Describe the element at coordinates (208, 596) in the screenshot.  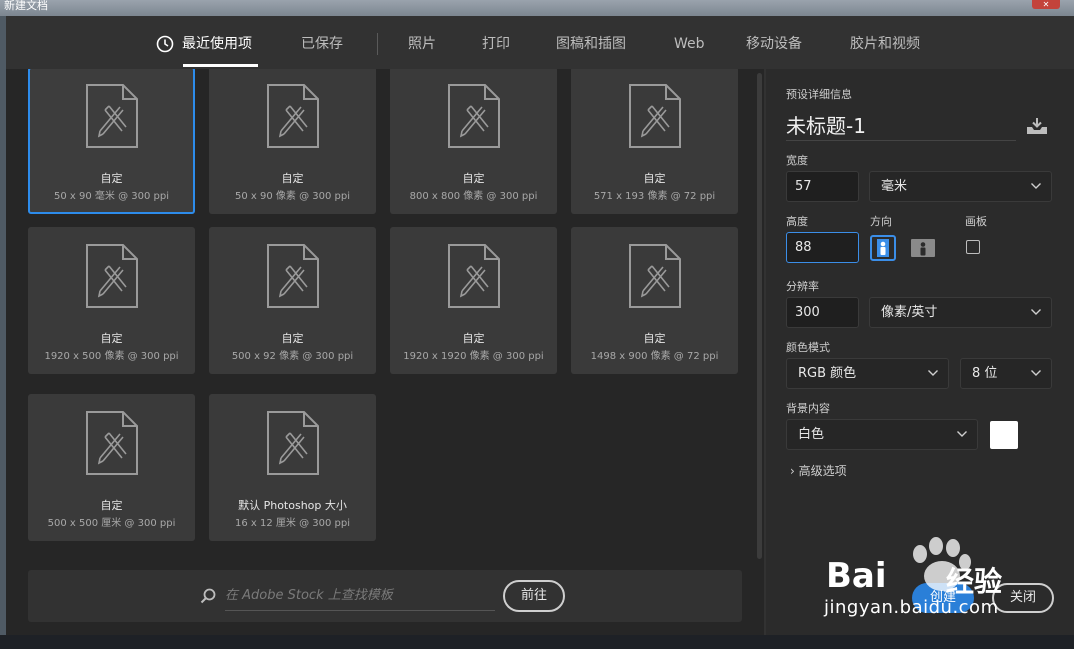
I see `search-icon` at that location.